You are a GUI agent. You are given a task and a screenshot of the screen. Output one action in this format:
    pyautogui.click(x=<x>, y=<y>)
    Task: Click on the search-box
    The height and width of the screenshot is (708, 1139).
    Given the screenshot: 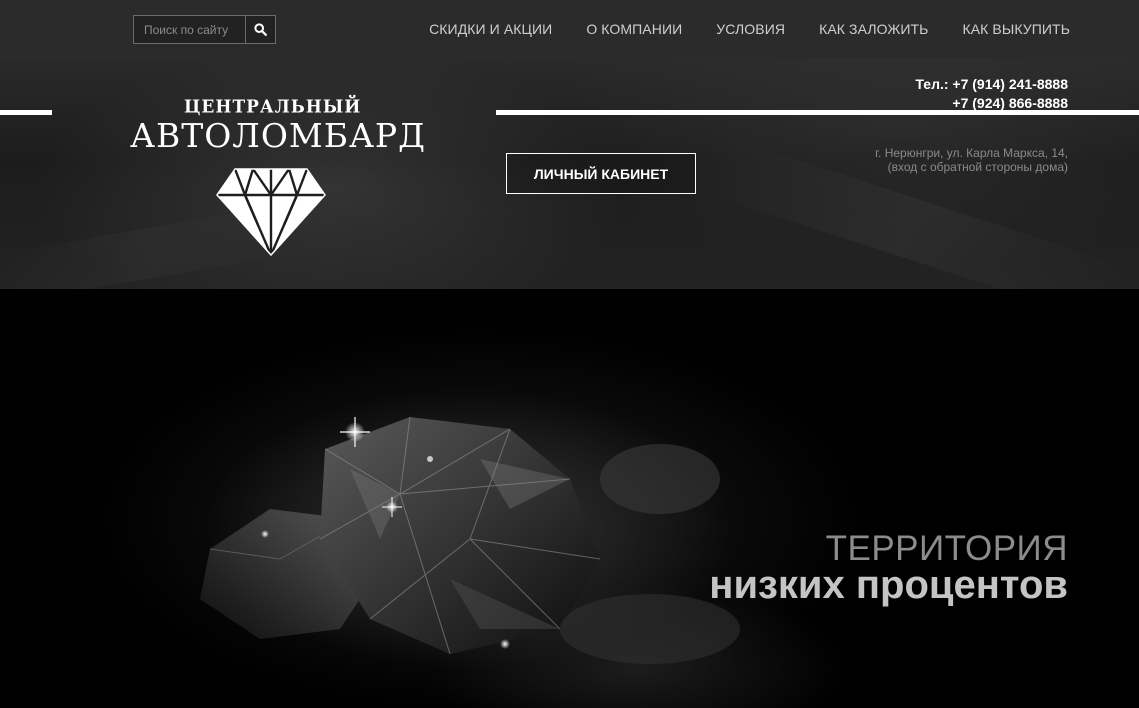 What is the action you would take?
    pyautogui.click(x=204, y=29)
    